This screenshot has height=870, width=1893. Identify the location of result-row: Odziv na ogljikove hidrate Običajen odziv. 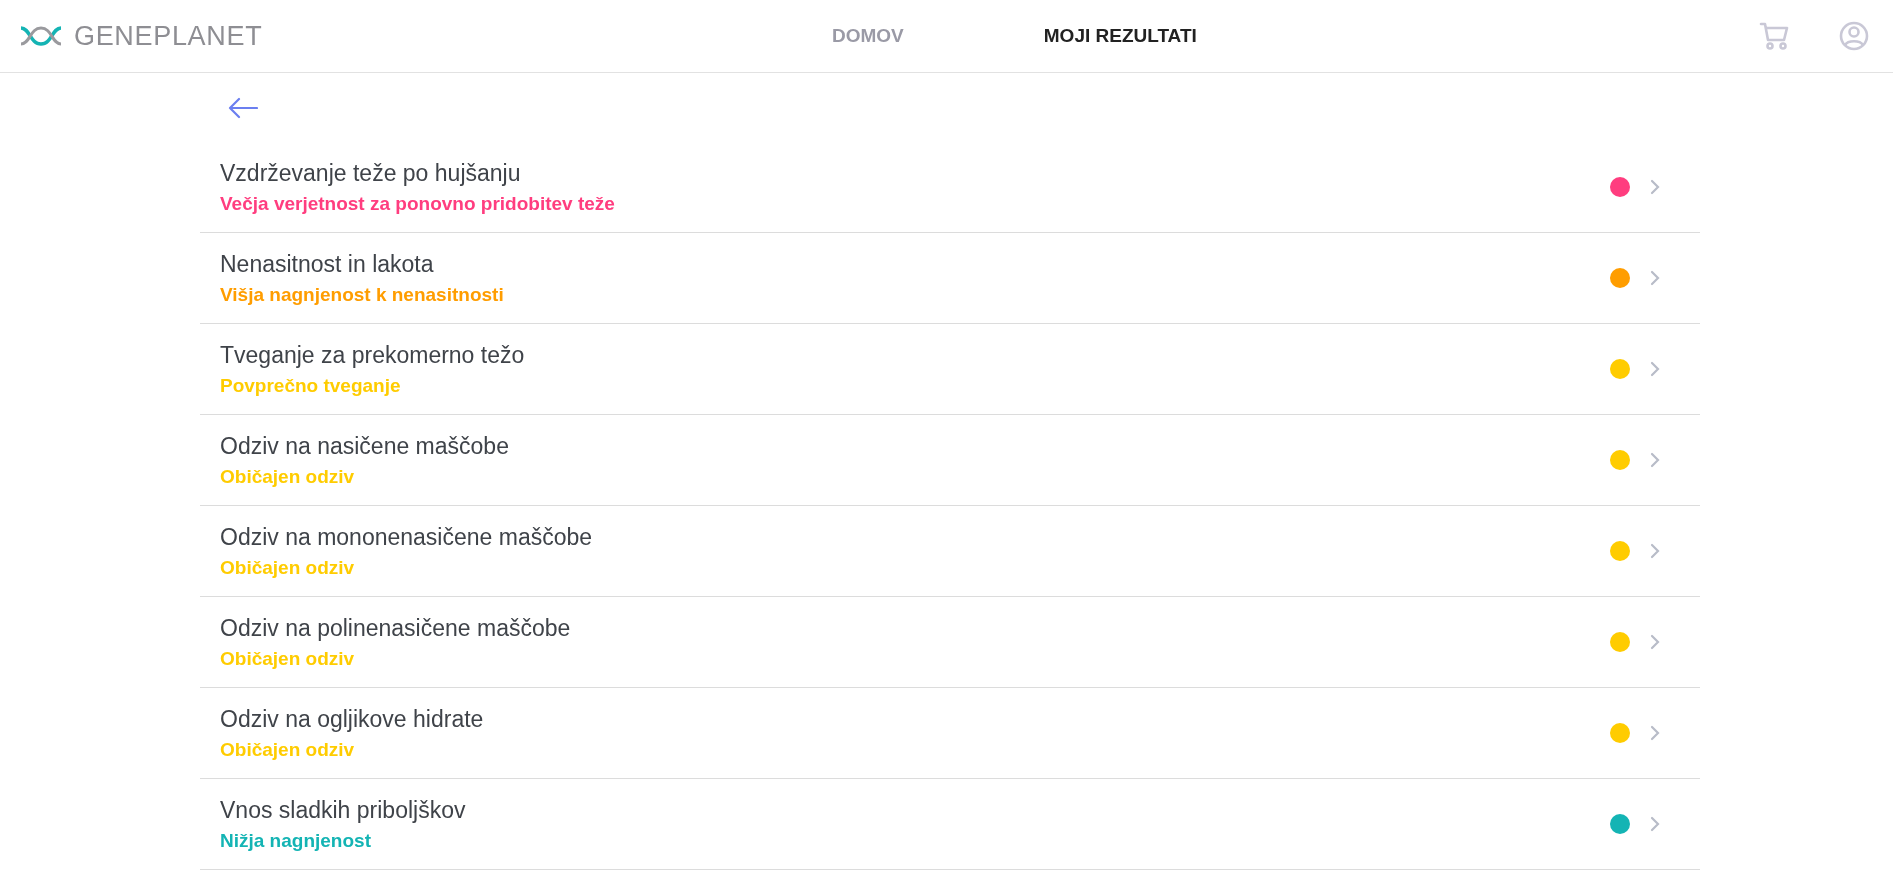
(950, 733).